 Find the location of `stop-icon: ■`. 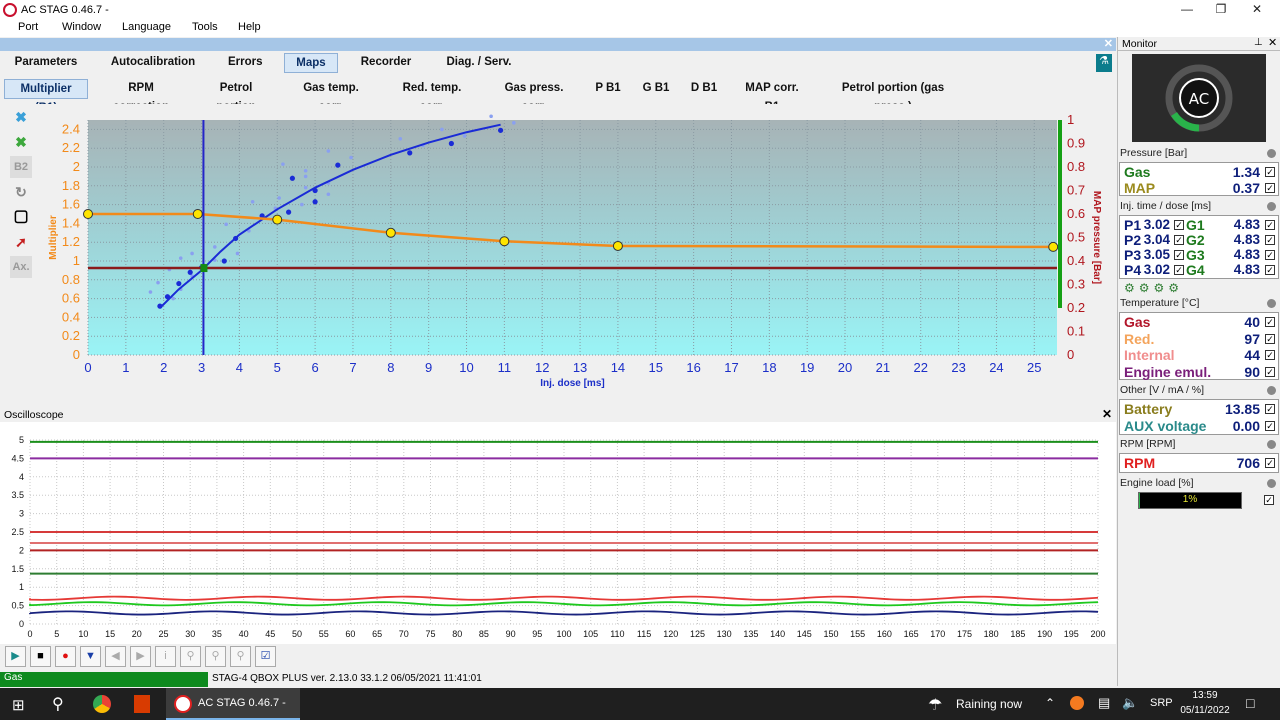

stop-icon: ■ is located at coordinates (40, 656).